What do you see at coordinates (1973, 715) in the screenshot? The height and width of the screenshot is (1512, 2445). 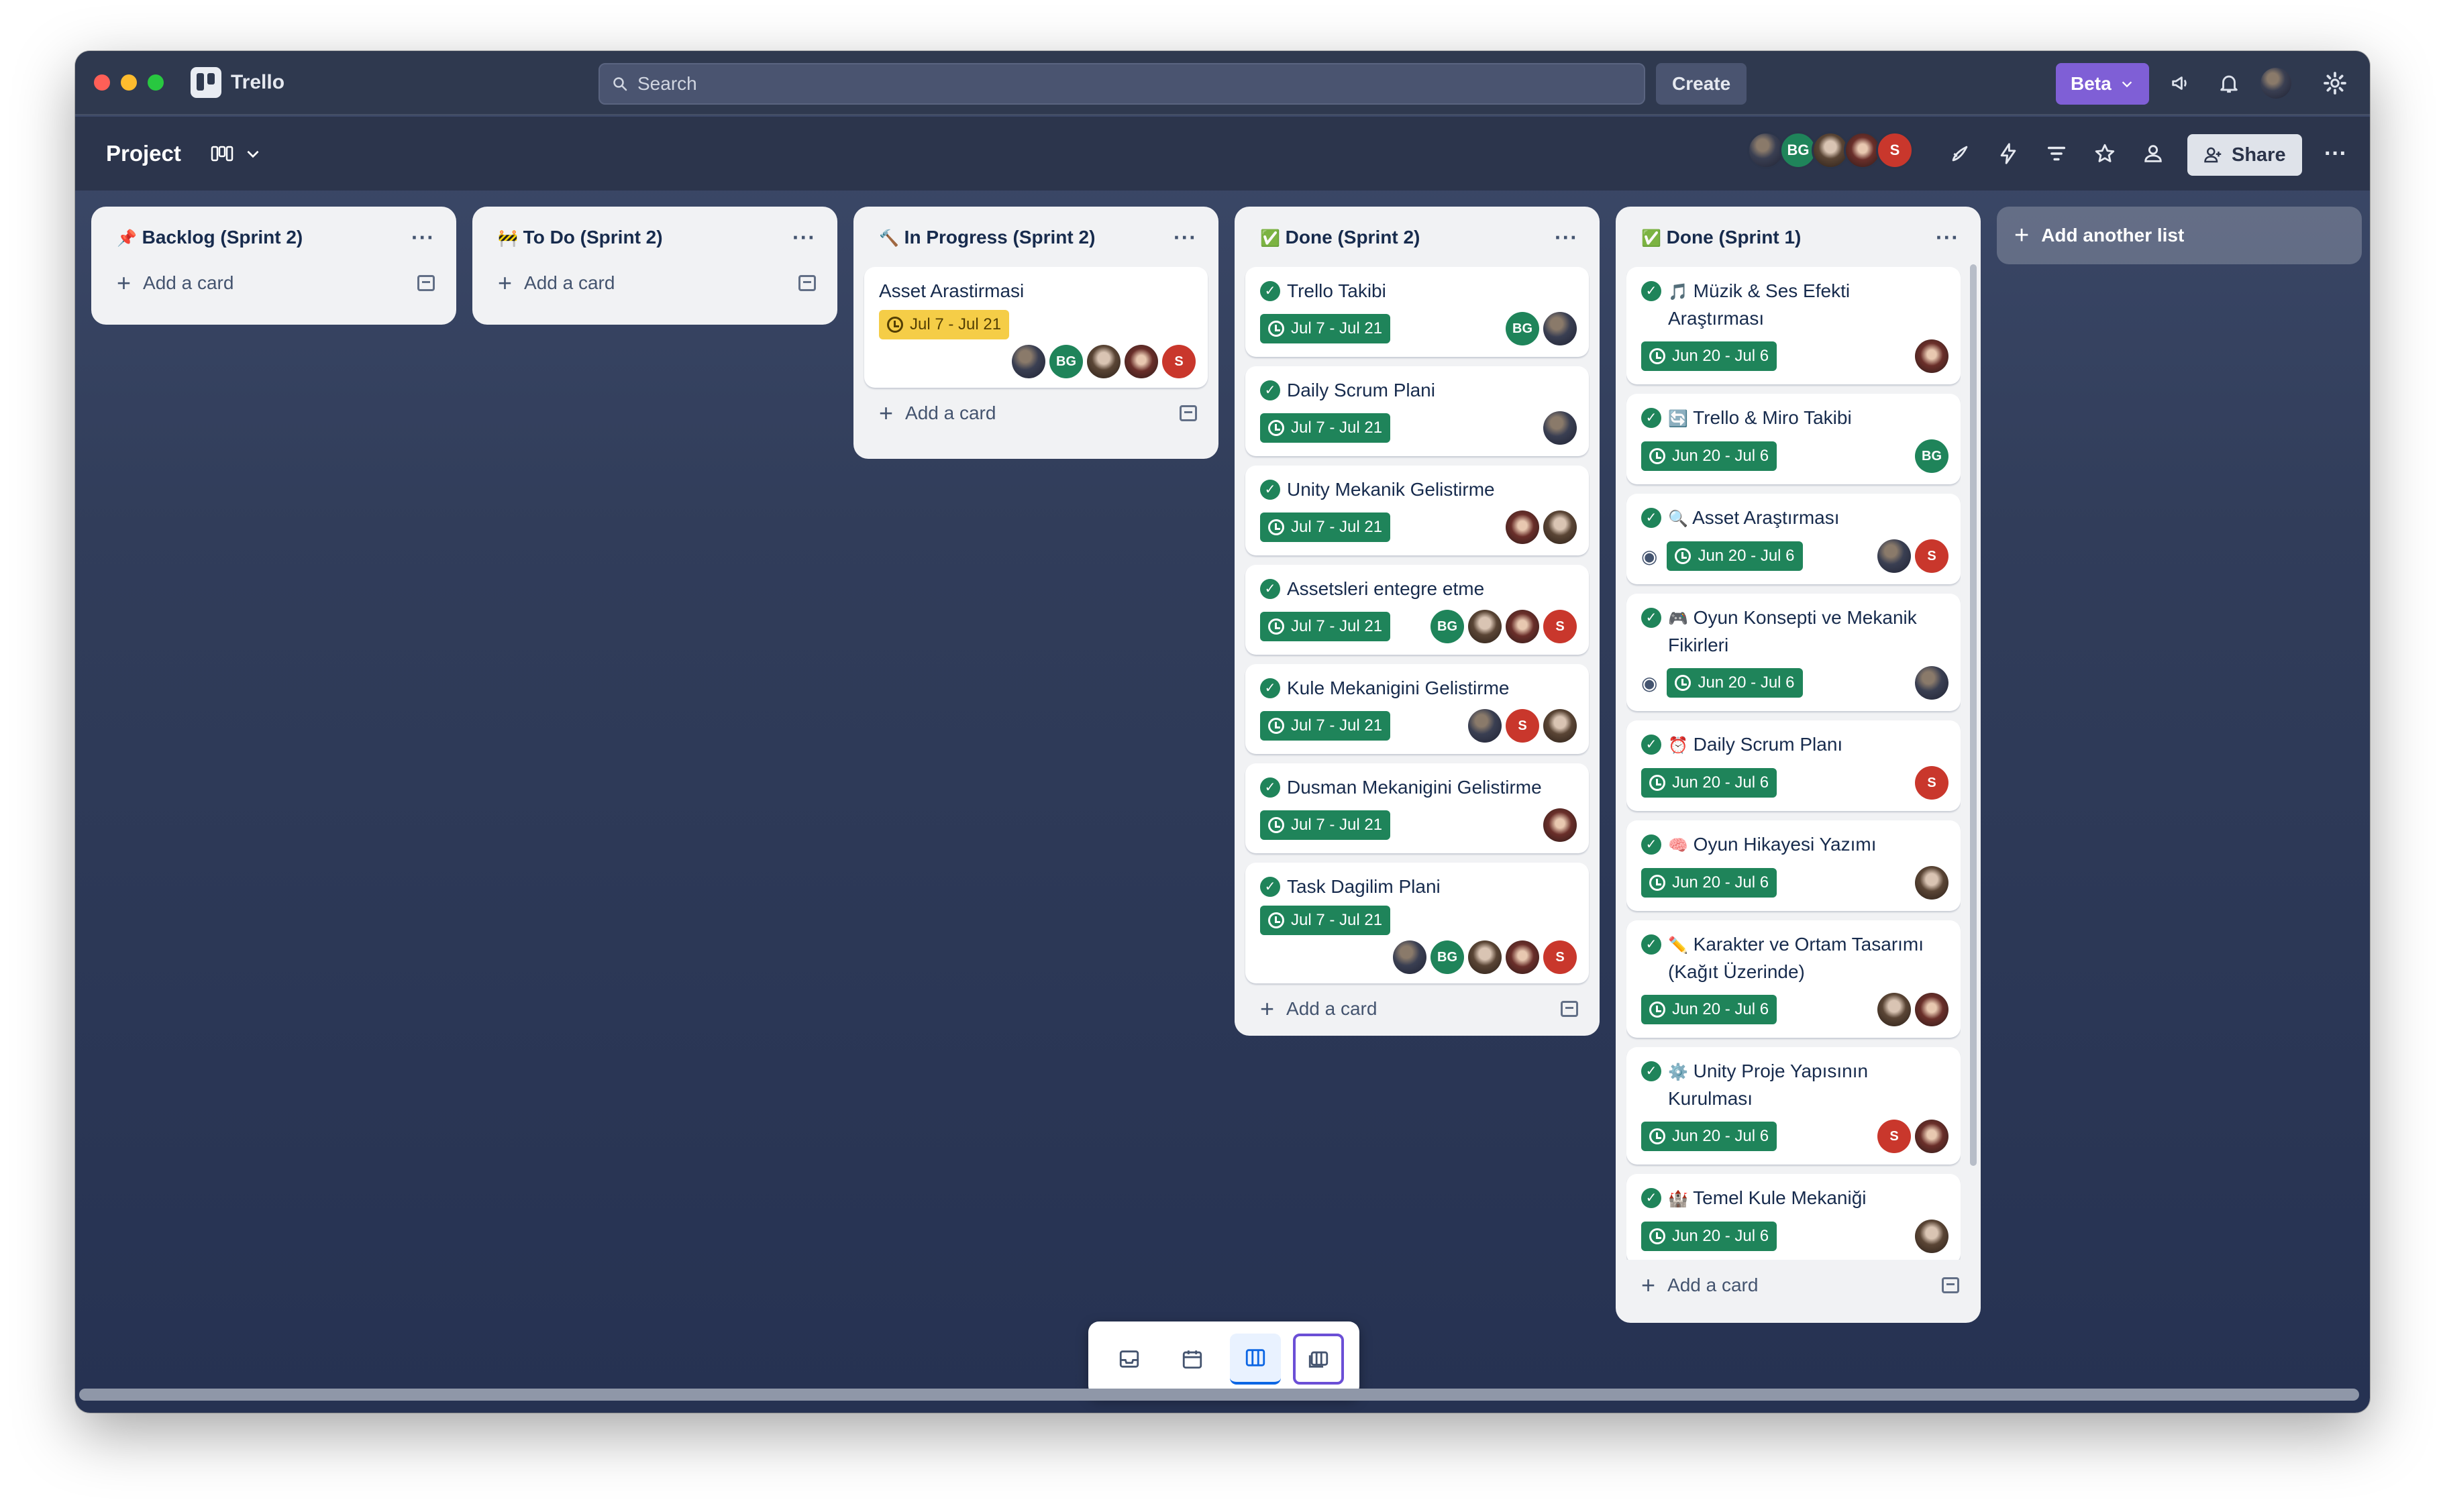 I see `list-scrollbar` at bounding box center [1973, 715].